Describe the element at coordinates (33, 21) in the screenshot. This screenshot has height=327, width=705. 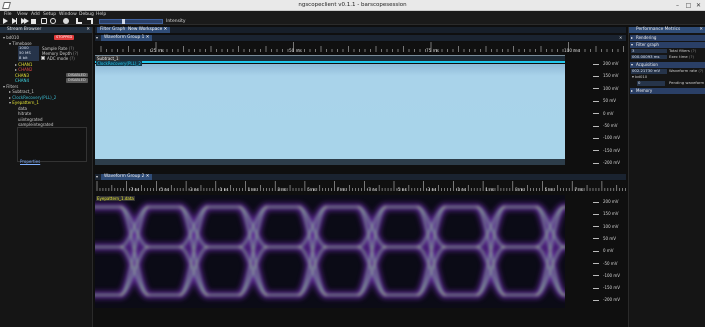
I see `stop-icon` at that location.